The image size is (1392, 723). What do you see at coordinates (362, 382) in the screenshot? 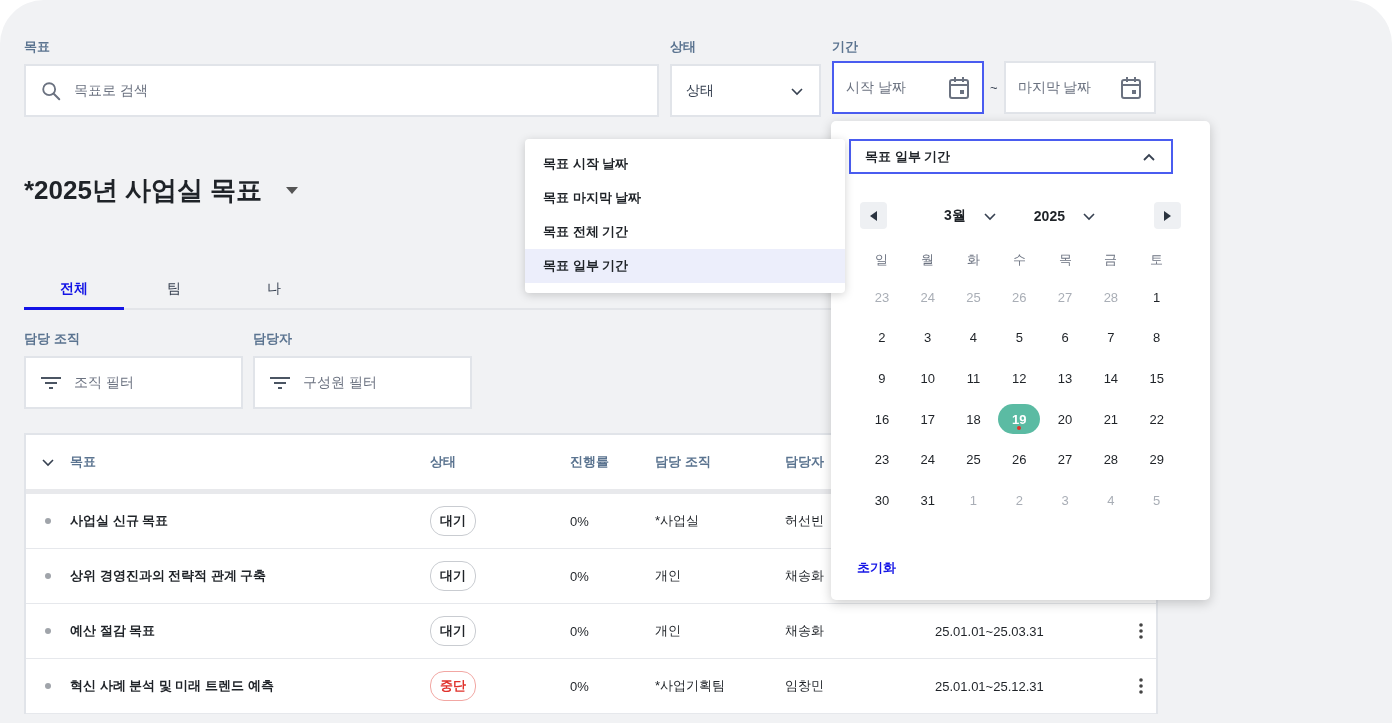
I see `filter-field: 구성원 필터` at bounding box center [362, 382].